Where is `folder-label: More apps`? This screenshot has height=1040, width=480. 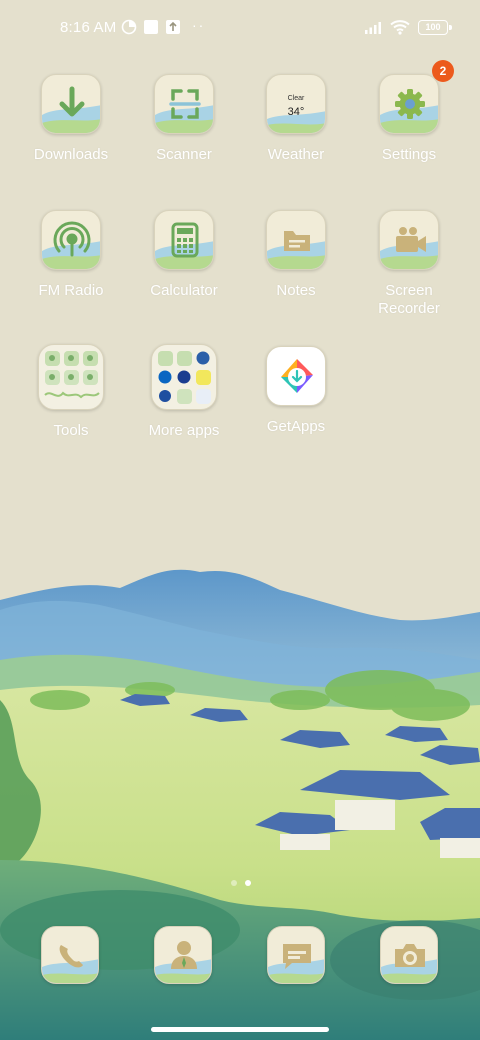
folder-label: More apps is located at coordinates (184, 430).